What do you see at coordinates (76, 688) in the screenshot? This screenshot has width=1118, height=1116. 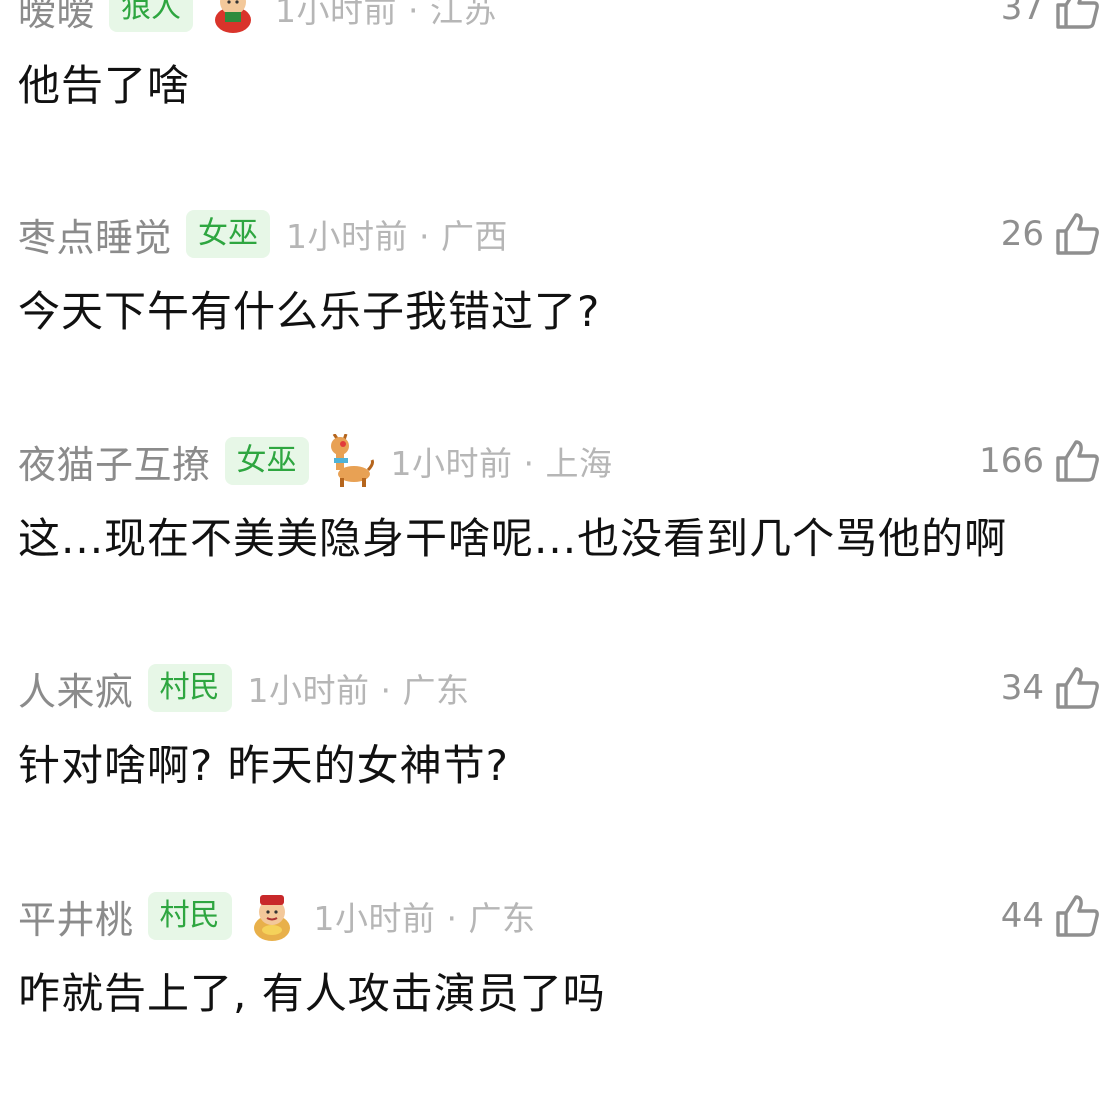 I see `username: 人来疯` at bounding box center [76, 688].